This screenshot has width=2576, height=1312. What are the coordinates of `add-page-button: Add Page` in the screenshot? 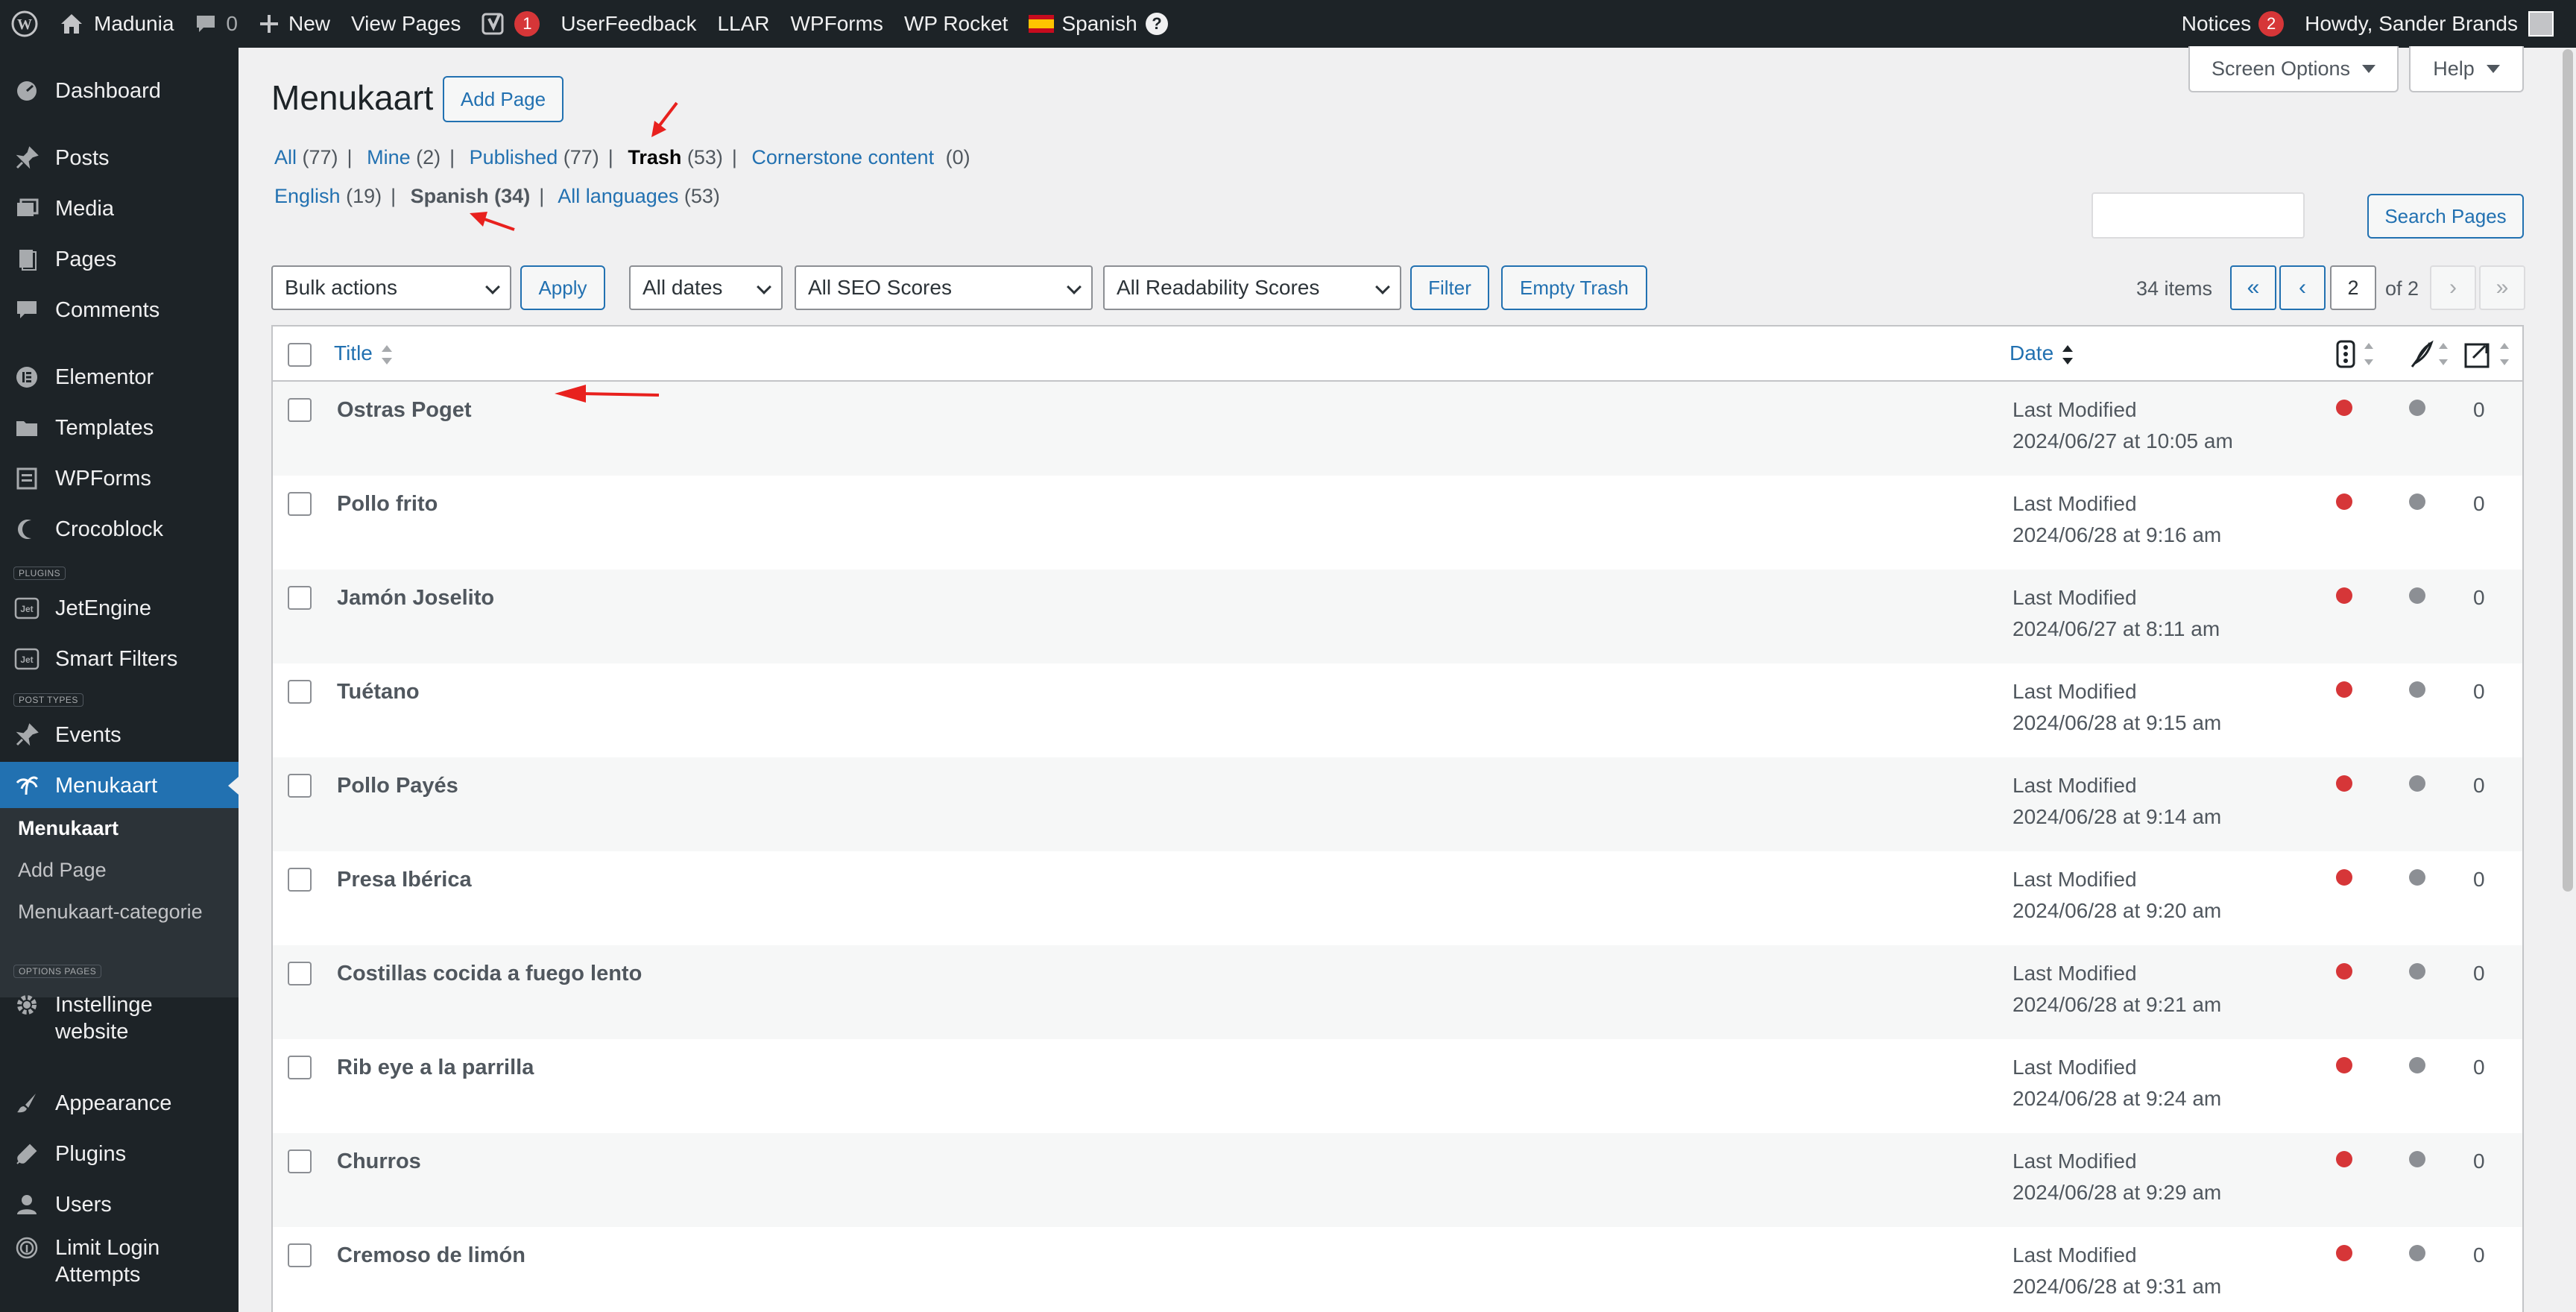 It's located at (504, 99).